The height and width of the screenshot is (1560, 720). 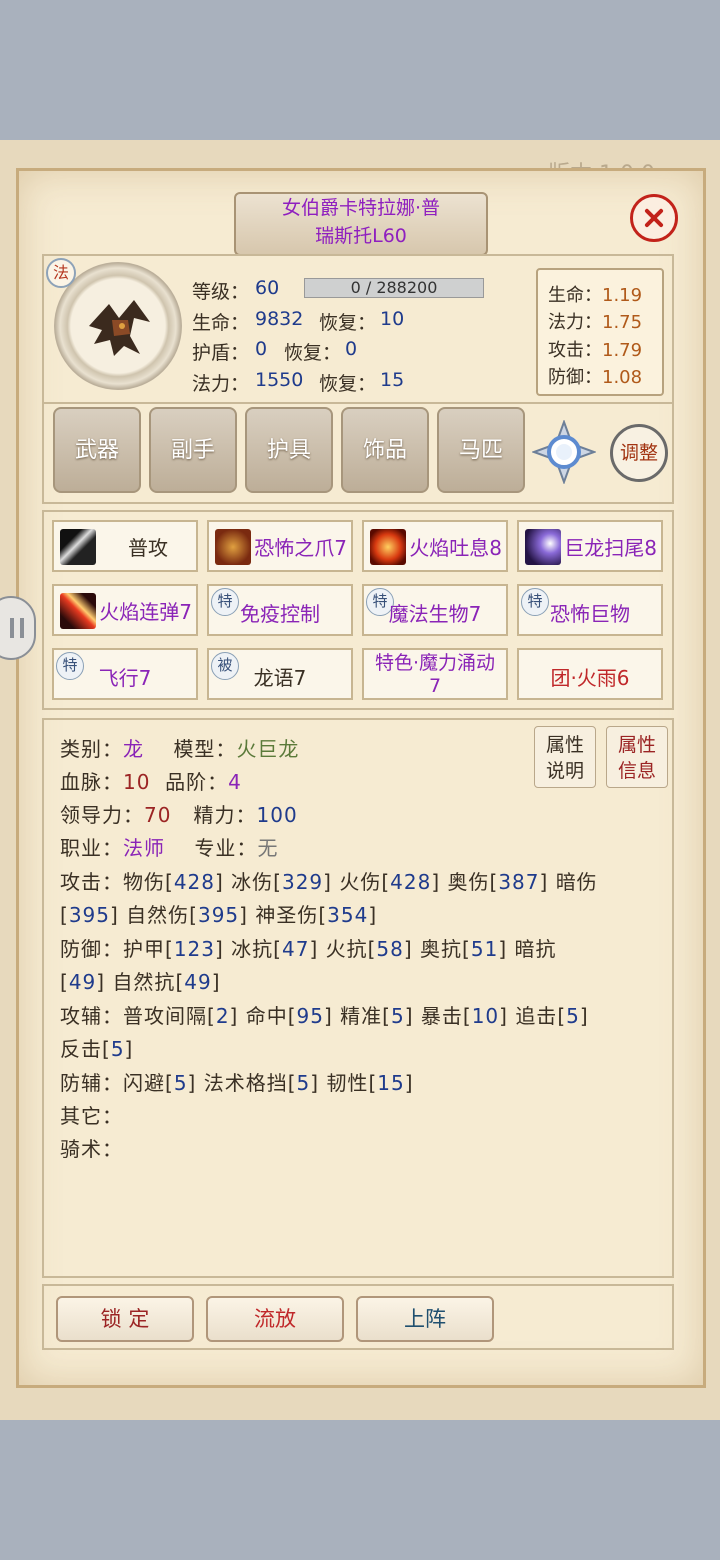 I want to click on skill-normal-attack: 普攻, so click(x=125, y=546).